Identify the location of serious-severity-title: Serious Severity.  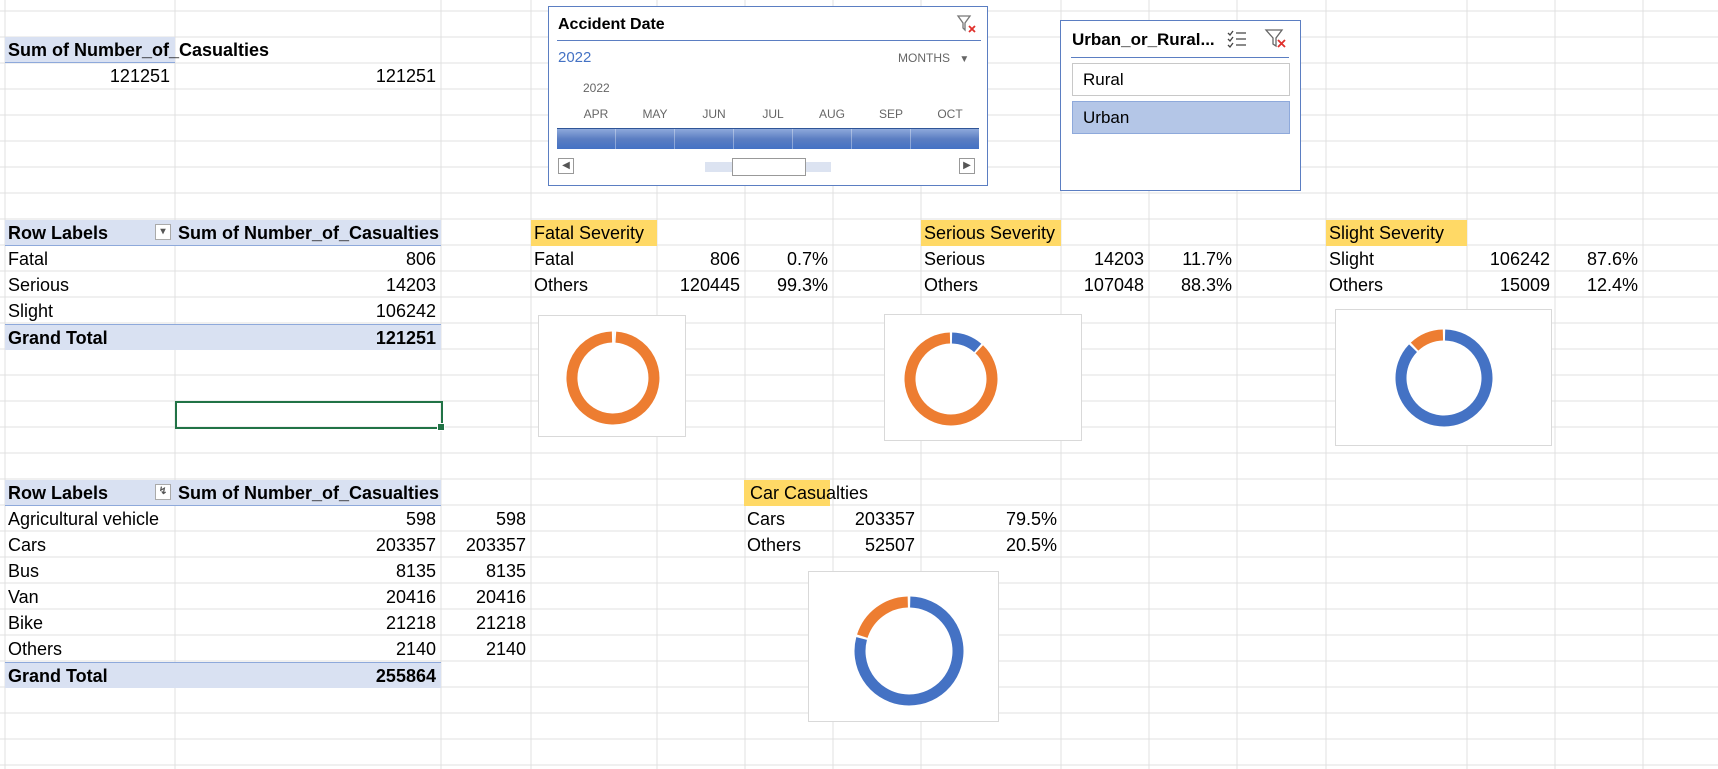
(991, 233).